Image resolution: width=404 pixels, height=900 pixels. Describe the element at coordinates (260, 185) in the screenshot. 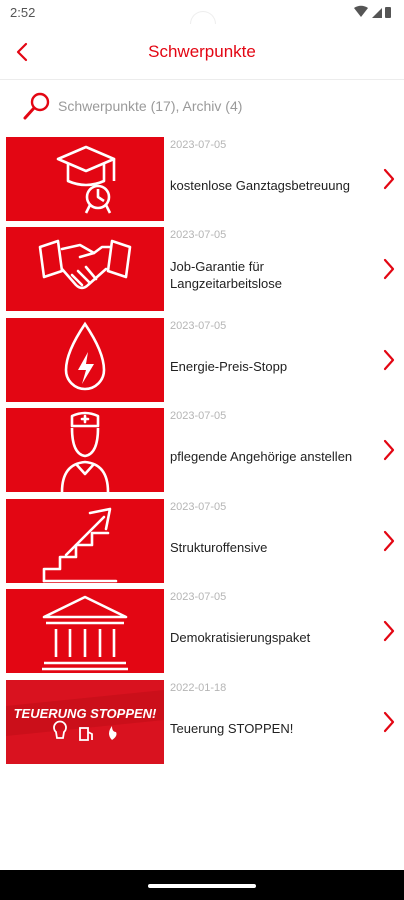

I see `list-item-title: kostenlose Ganztagsbetreuung` at that location.